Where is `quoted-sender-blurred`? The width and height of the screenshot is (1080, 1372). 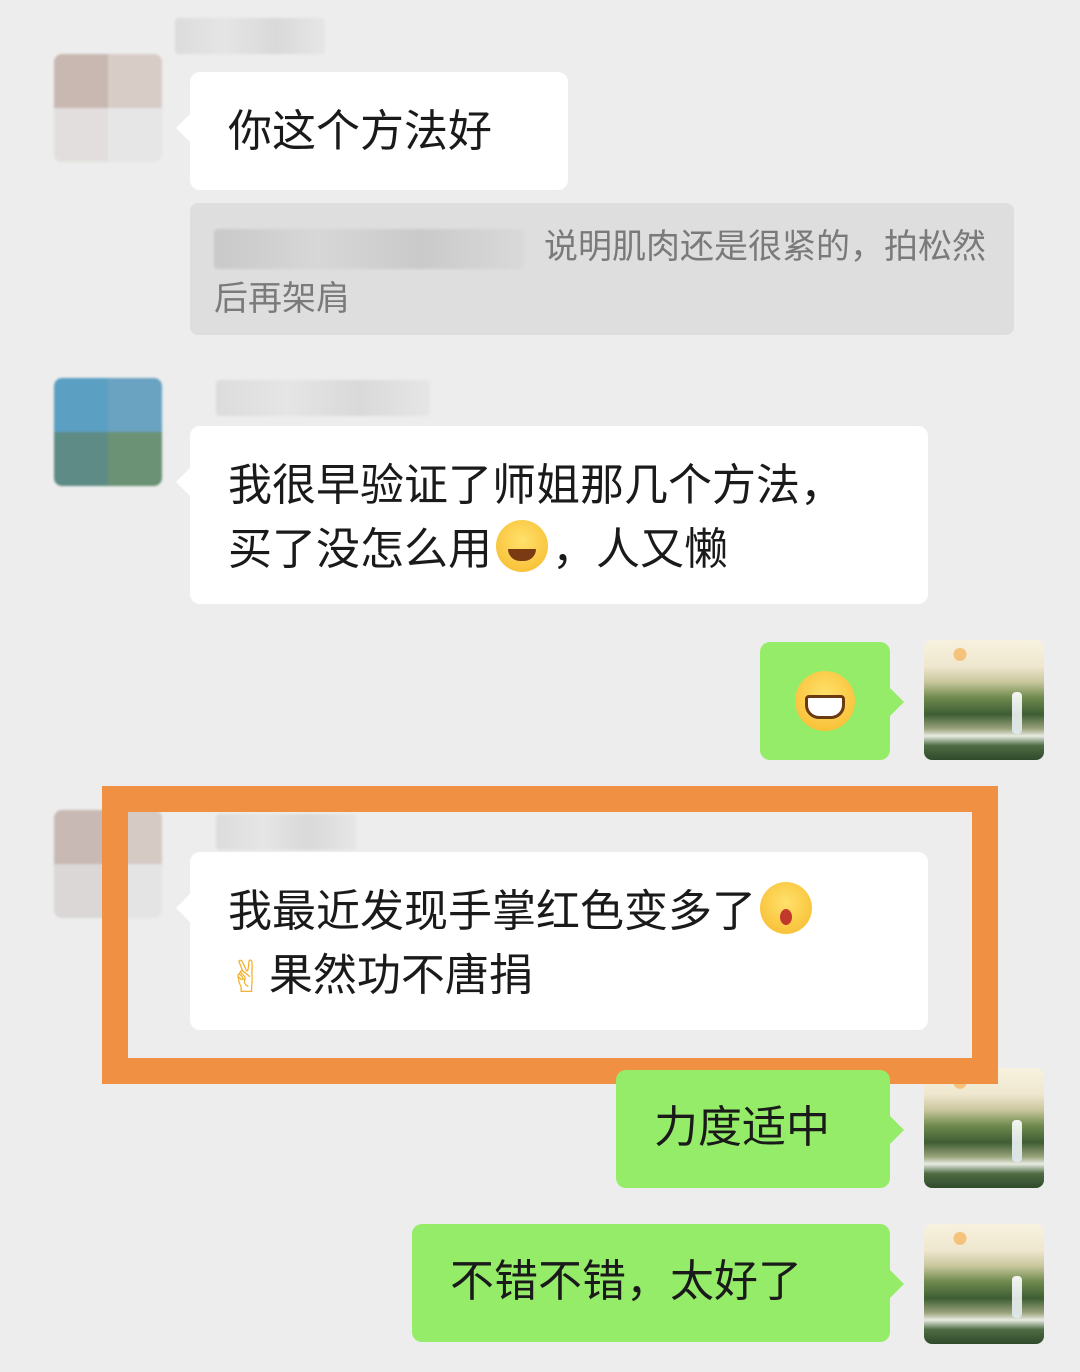
quoted-sender-blurred is located at coordinates (369, 248).